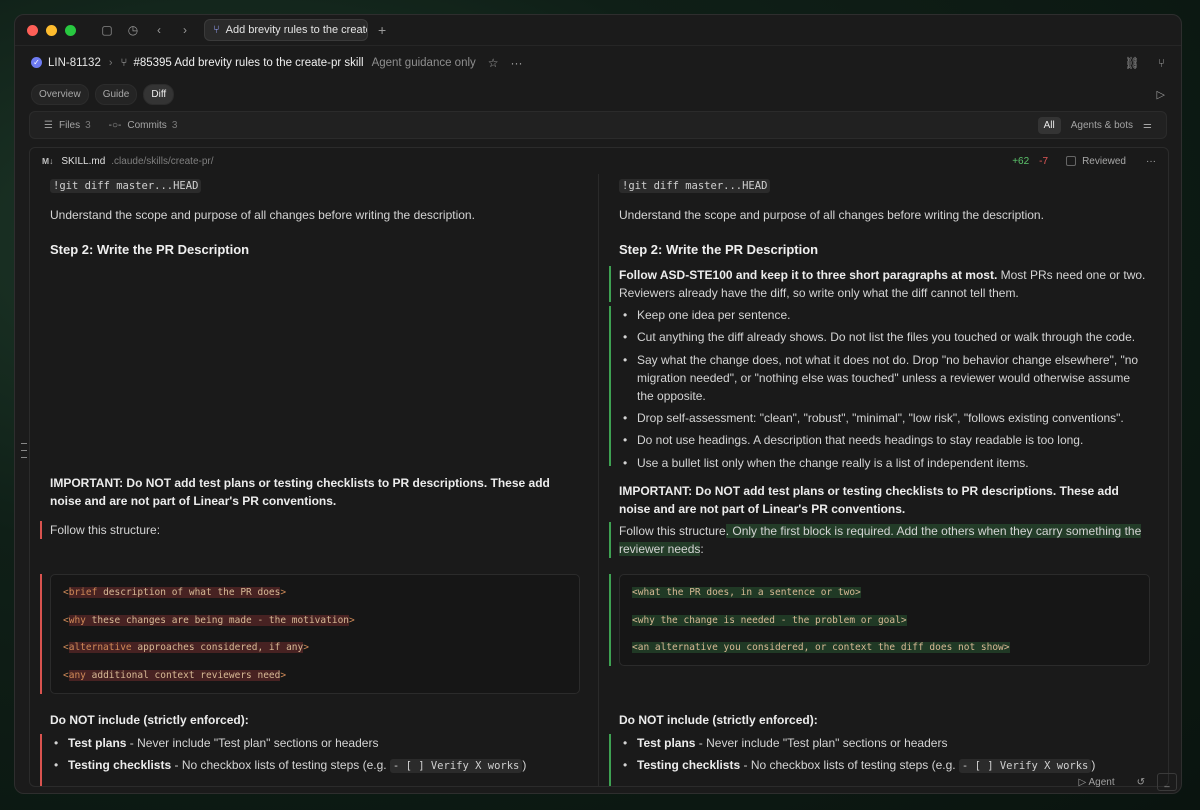  Describe the element at coordinates (110, 62) in the screenshot. I see `chevron-right-icon: ›` at that location.